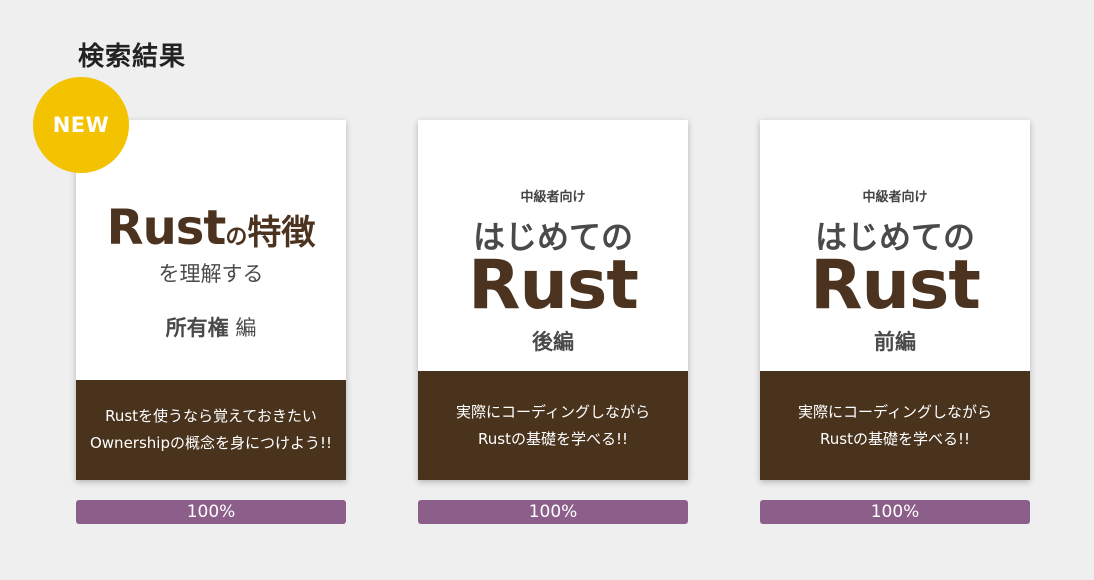 The image size is (1094, 580). What do you see at coordinates (210, 443) in the screenshot?
I see `blurb-line: Ownershipの概念を身につけよう!!` at bounding box center [210, 443].